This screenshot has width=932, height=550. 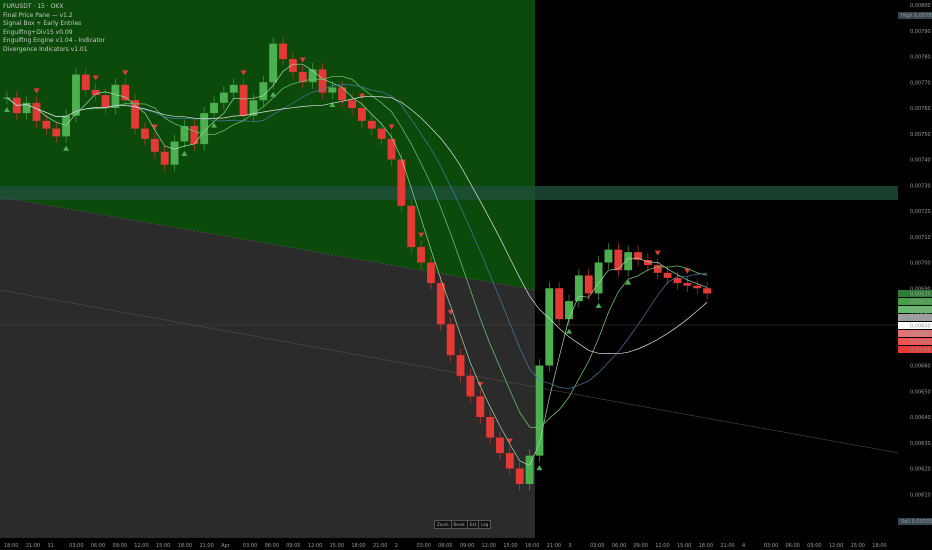 I want to click on price-tag-label: 0,00610, so click(x=920, y=311).